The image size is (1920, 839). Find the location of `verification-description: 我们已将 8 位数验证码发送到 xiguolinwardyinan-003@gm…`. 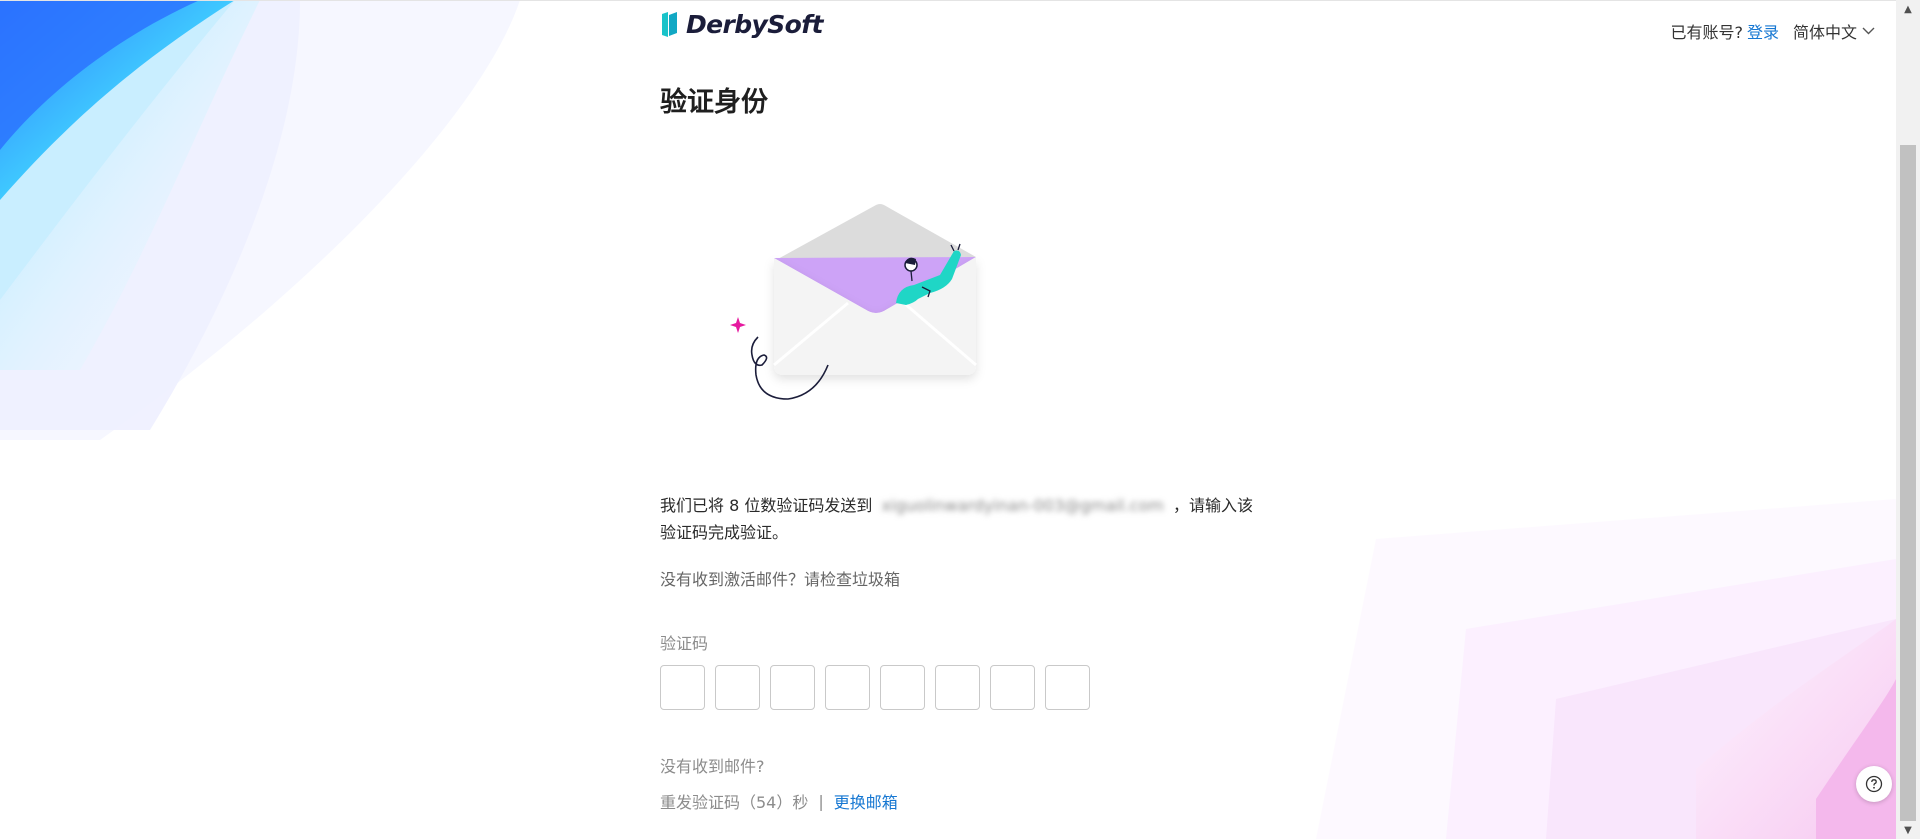

verification-description: 我们已将 8 位数验证码发送到 xiguolinwardyinan-003@gm… is located at coordinates (960, 519).